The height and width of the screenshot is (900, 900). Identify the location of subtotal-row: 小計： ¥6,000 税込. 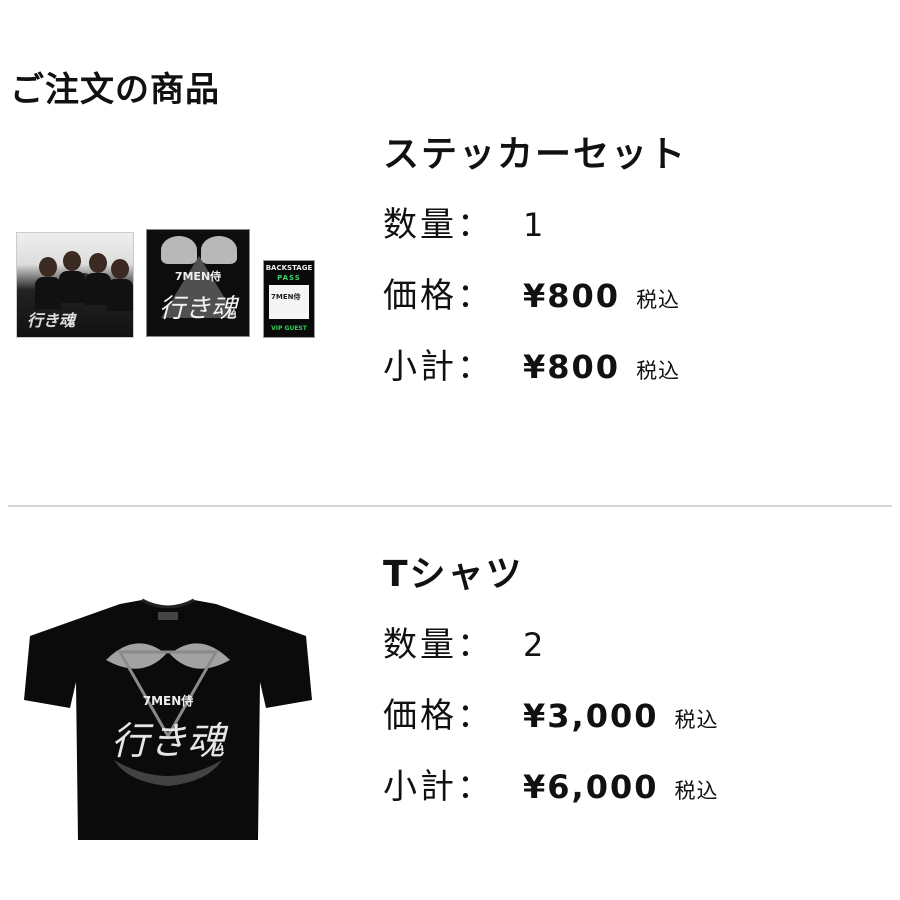
(633, 787).